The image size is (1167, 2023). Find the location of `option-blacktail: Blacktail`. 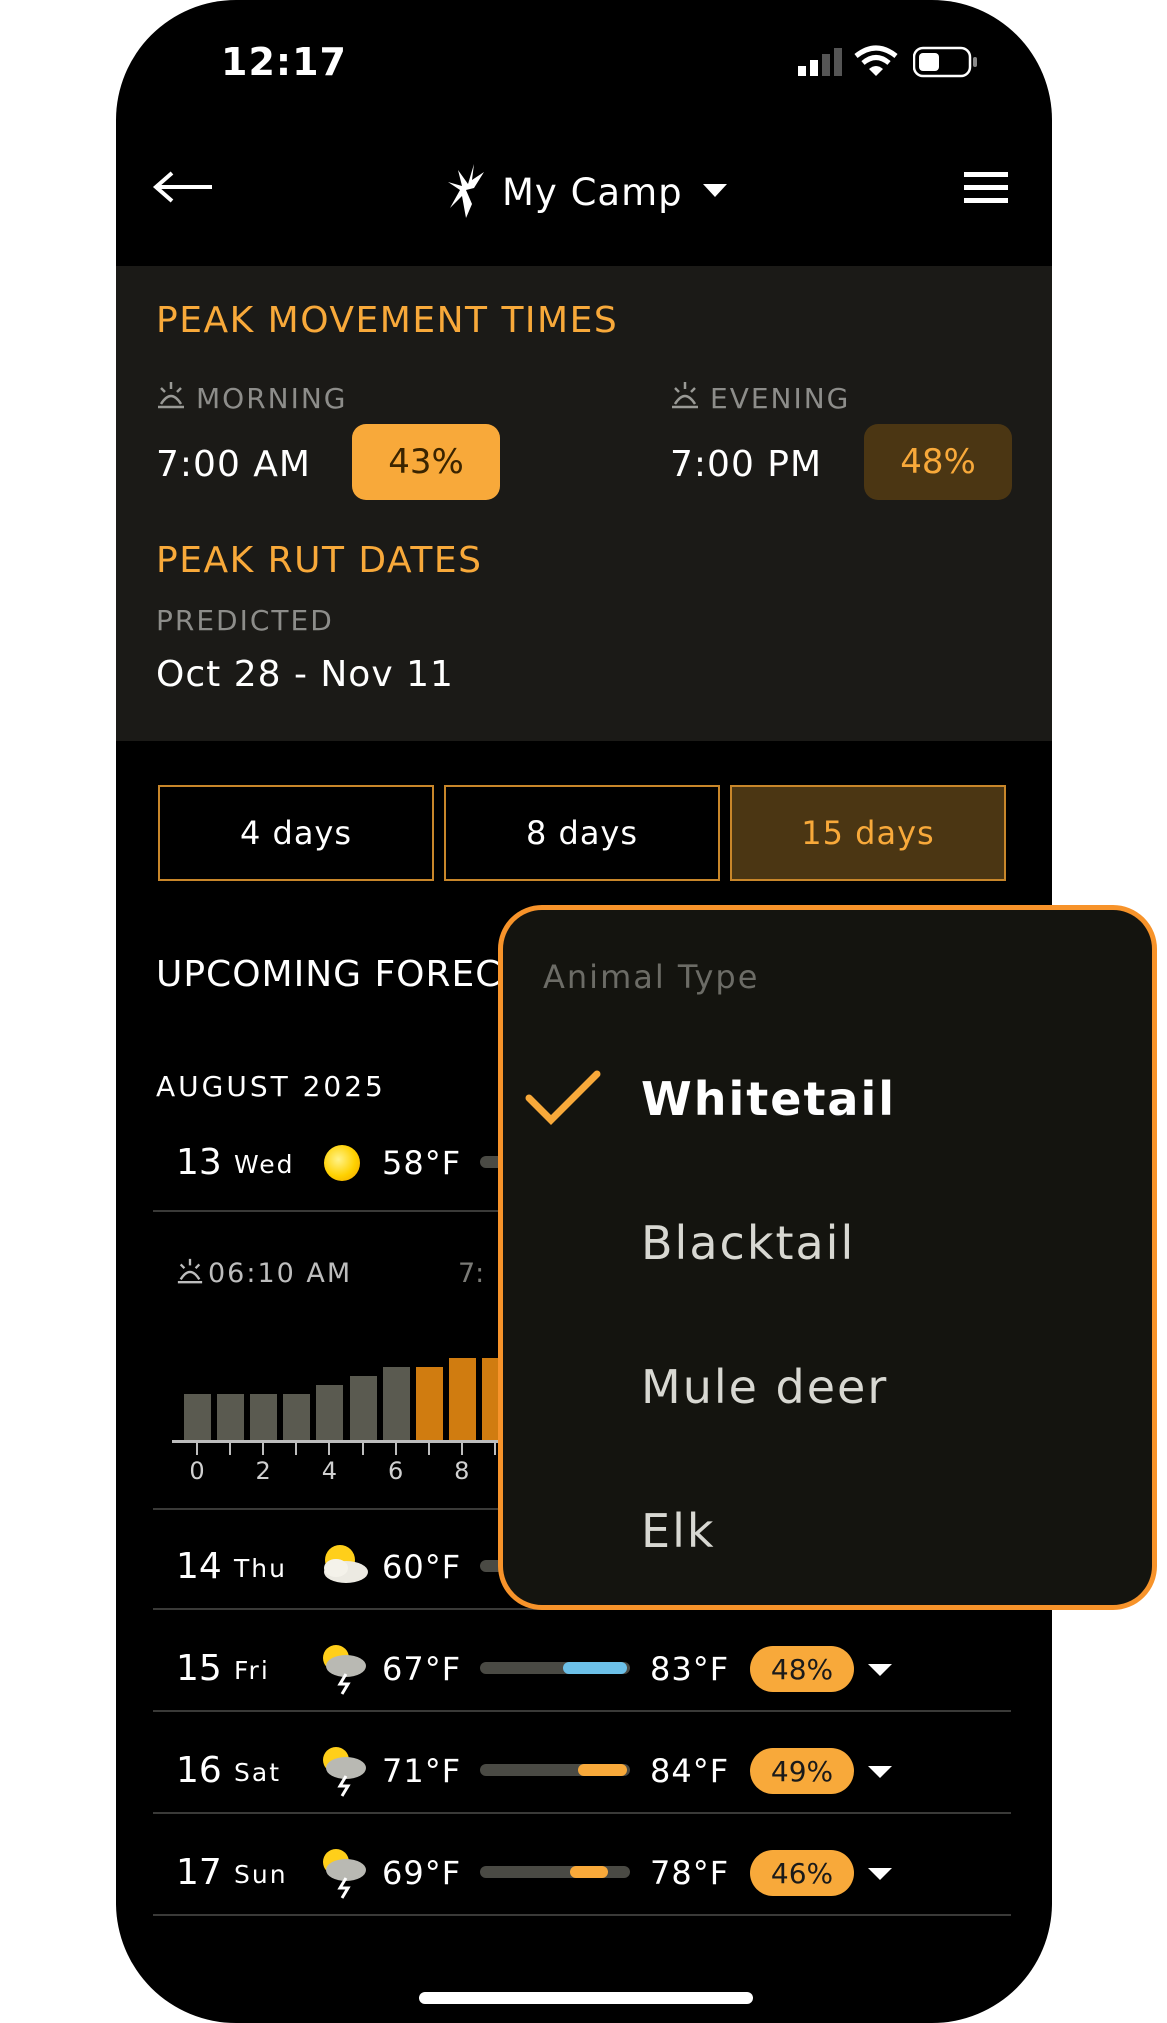

option-blacktail: Blacktail is located at coordinates (748, 1243).